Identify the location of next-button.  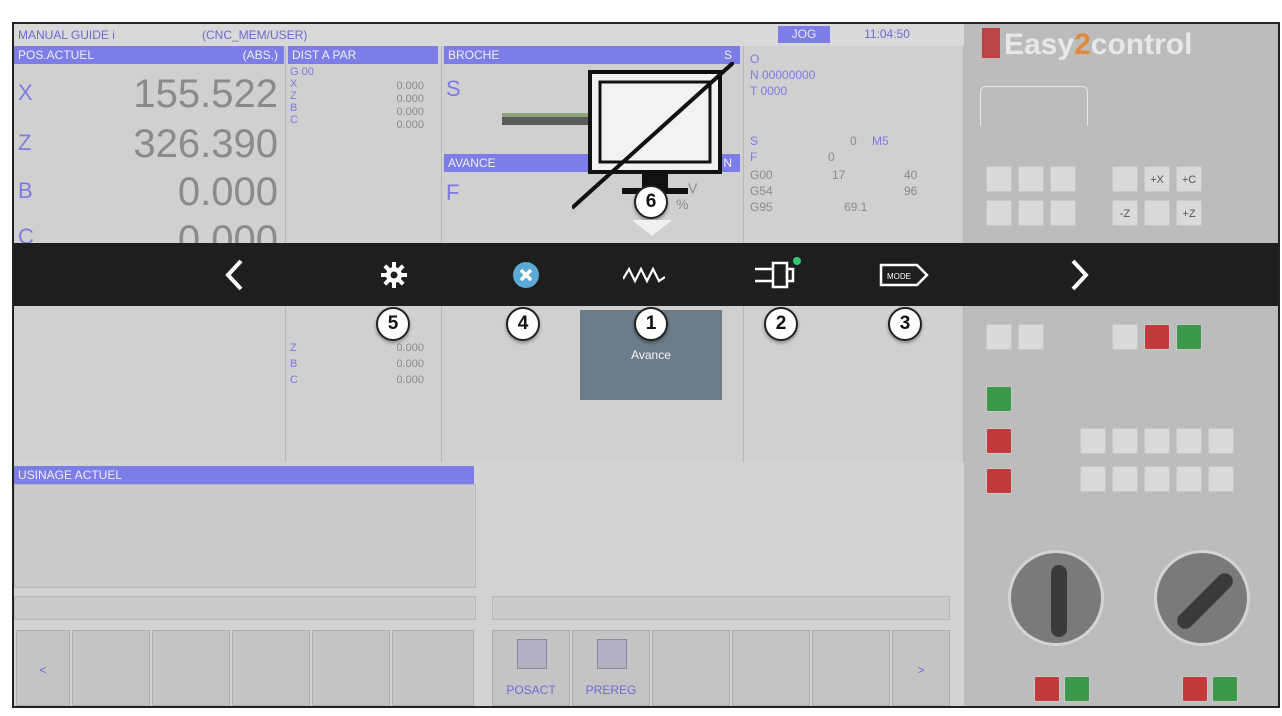
(1080, 274).